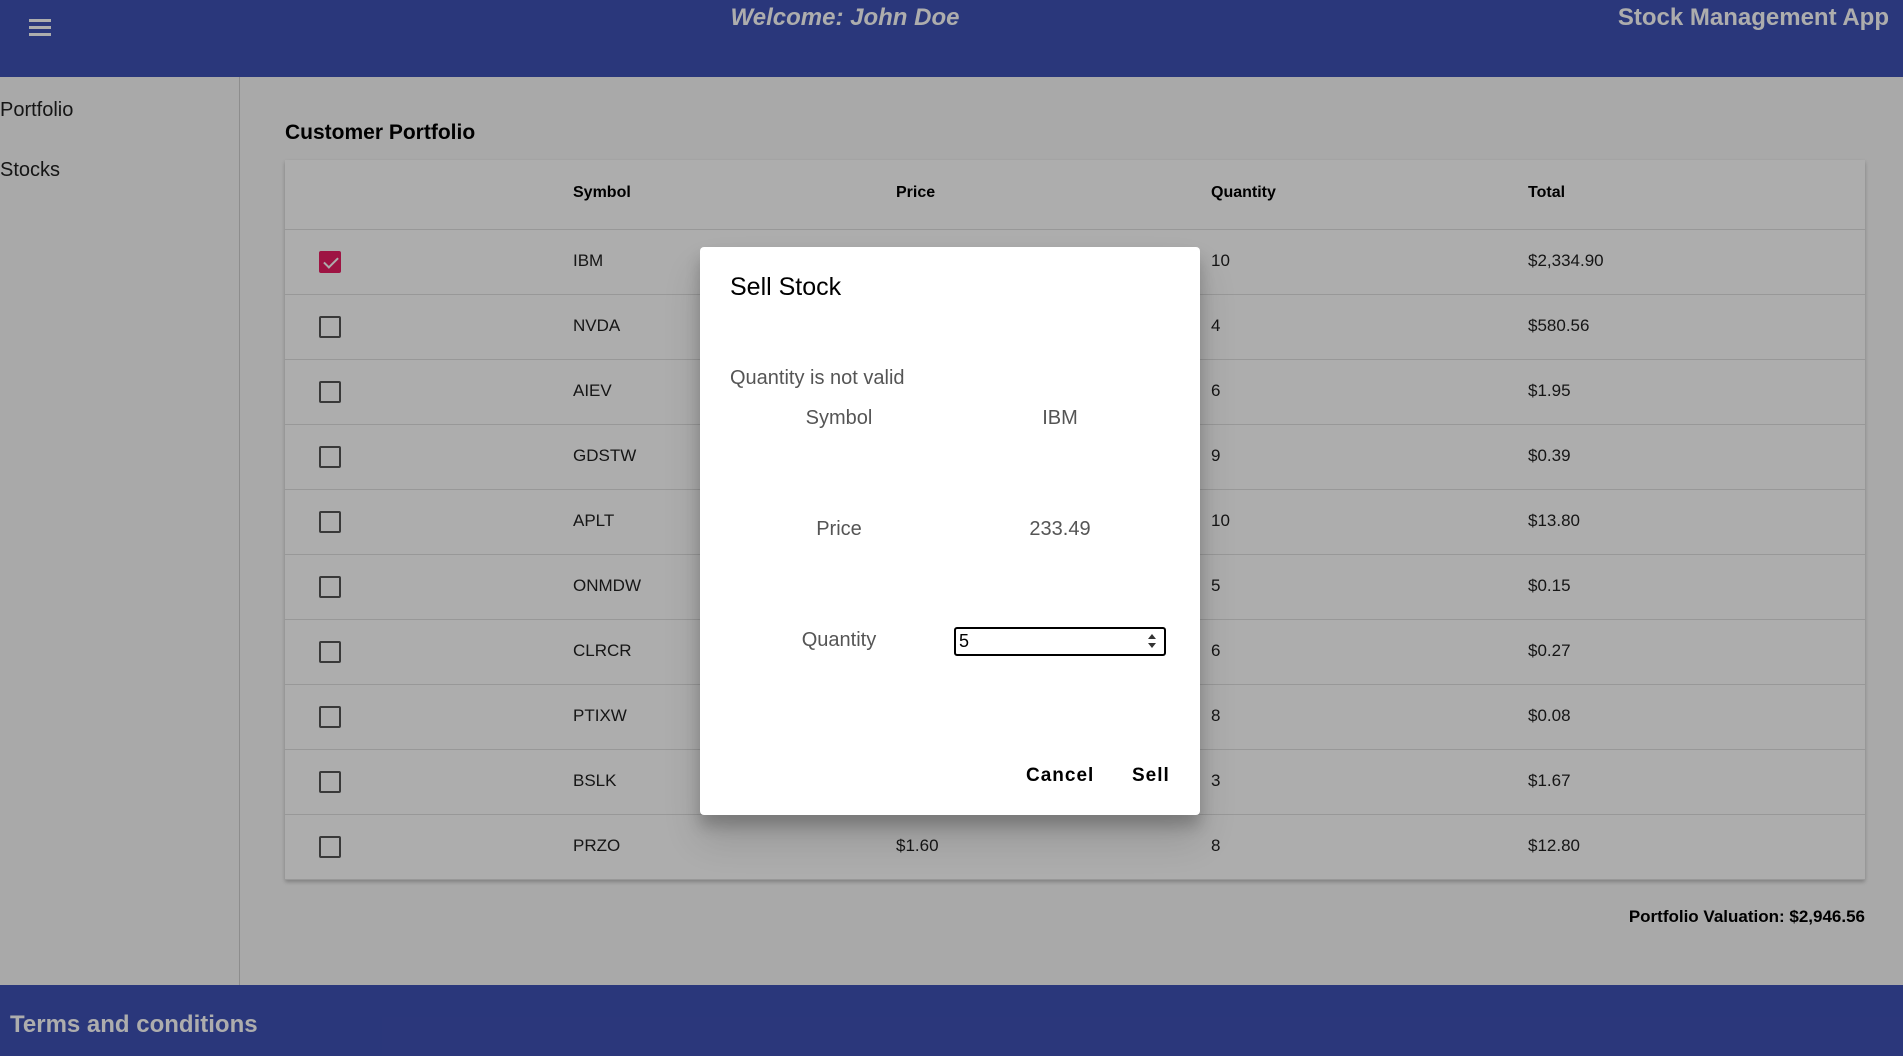 This screenshot has width=1903, height=1056. Describe the element at coordinates (1060, 776) in the screenshot. I see `cancel-button: Cancel` at that location.